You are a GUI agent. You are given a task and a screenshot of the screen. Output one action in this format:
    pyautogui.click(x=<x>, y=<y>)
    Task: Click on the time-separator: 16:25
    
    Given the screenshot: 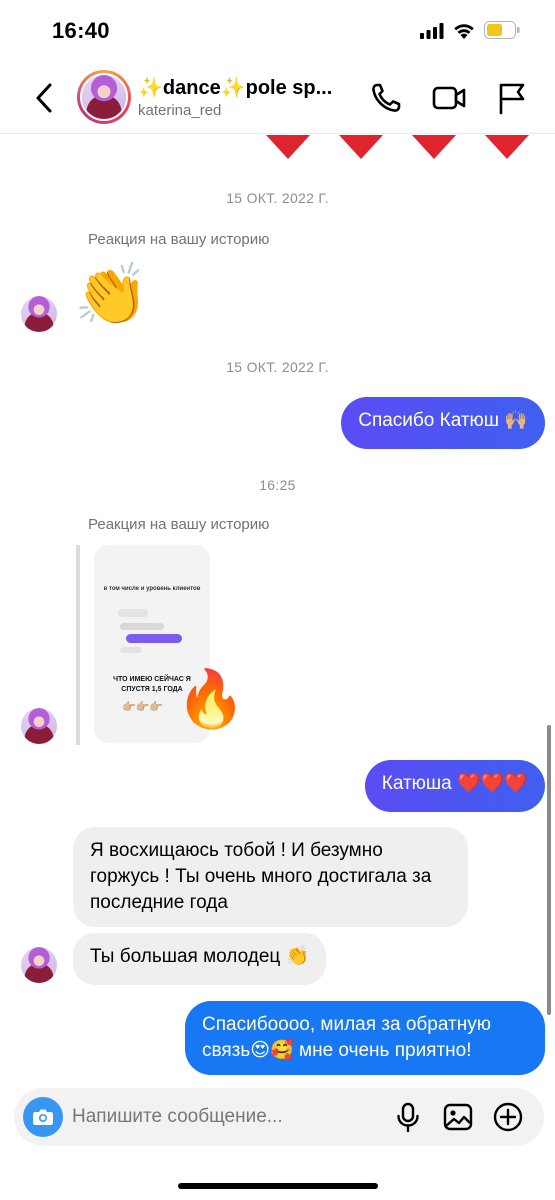 What is the action you would take?
    pyautogui.click(x=277, y=485)
    